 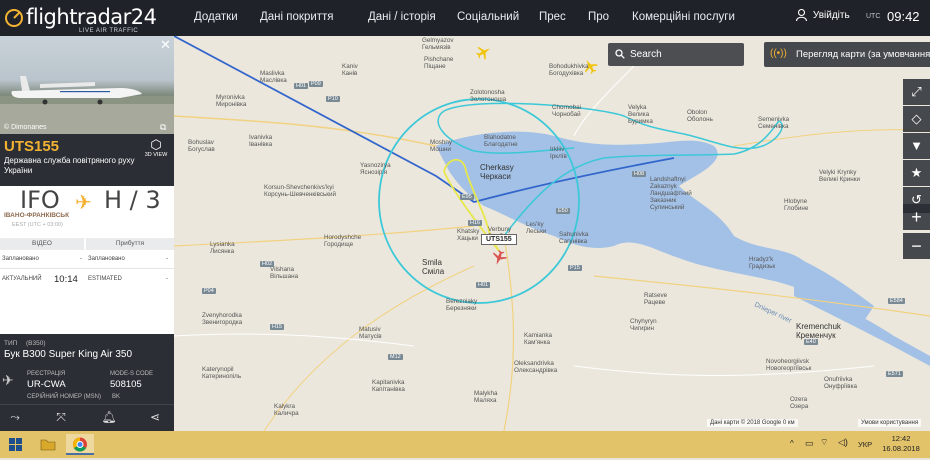 I want to click on alert-bell-icon: 🔔︎, so click(x=109, y=418).